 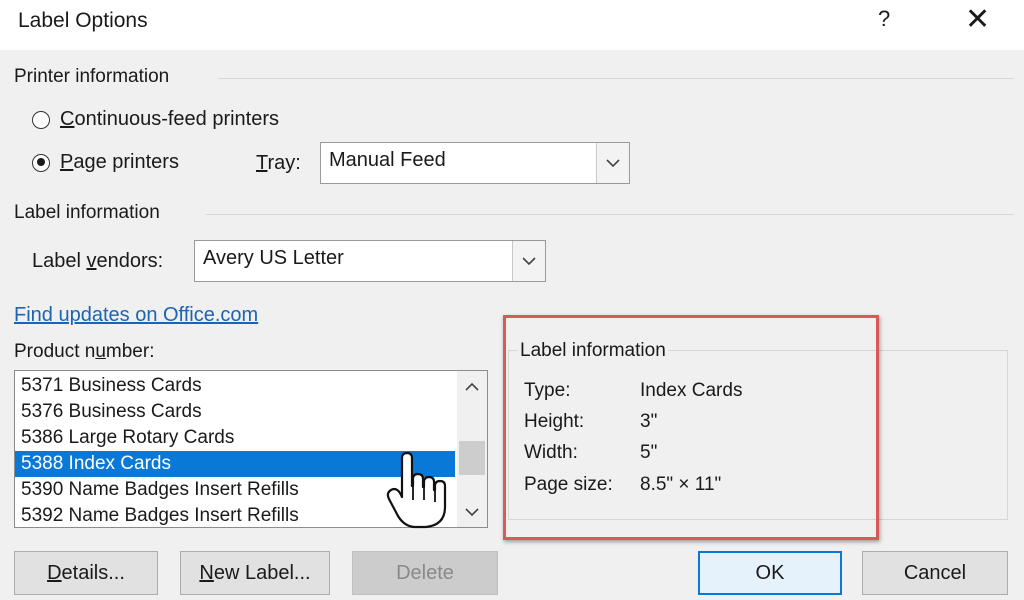 I want to click on list-item: 5386 Large Rotary Cards, so click(x=235, y=438).